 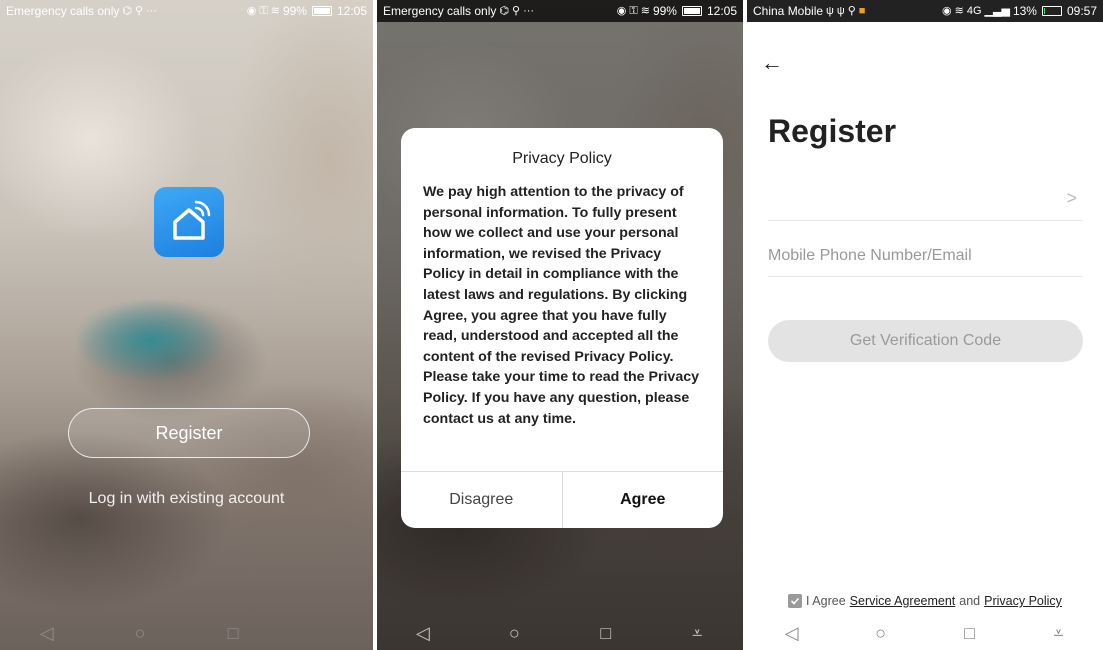 What do you see at coordinates (832, 131) in the screenshot?
I see `page-title: Register` at bounding box center [832, 131].